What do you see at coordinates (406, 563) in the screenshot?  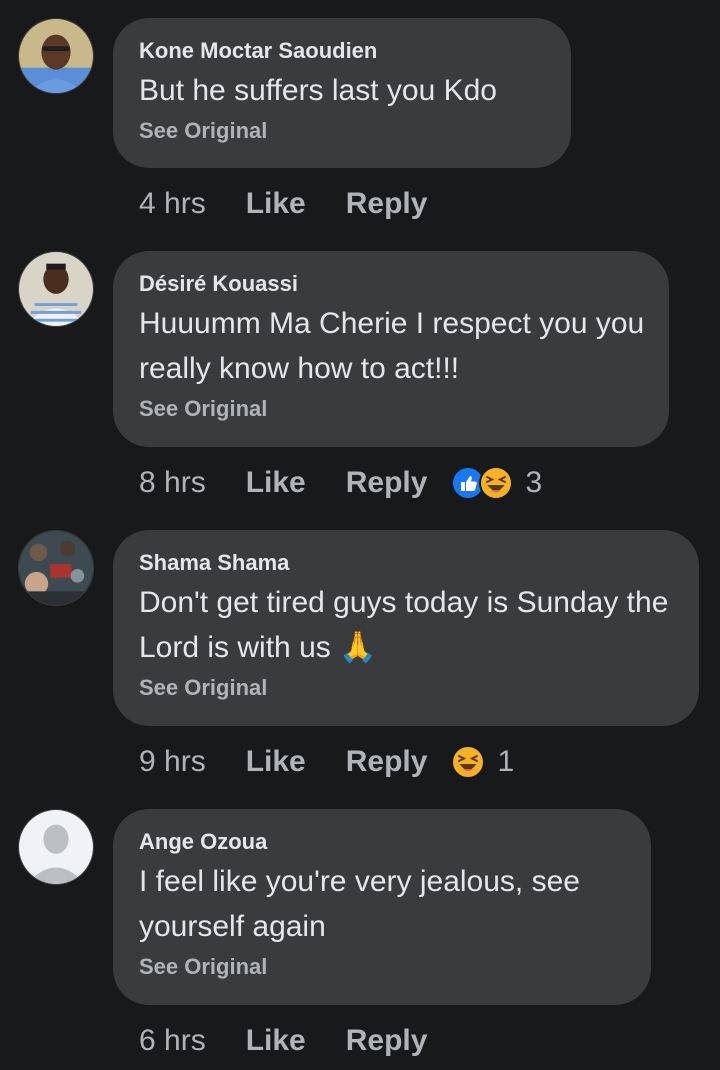 I see `comment-author: Shama Shama` at bounding box center [406, 563].